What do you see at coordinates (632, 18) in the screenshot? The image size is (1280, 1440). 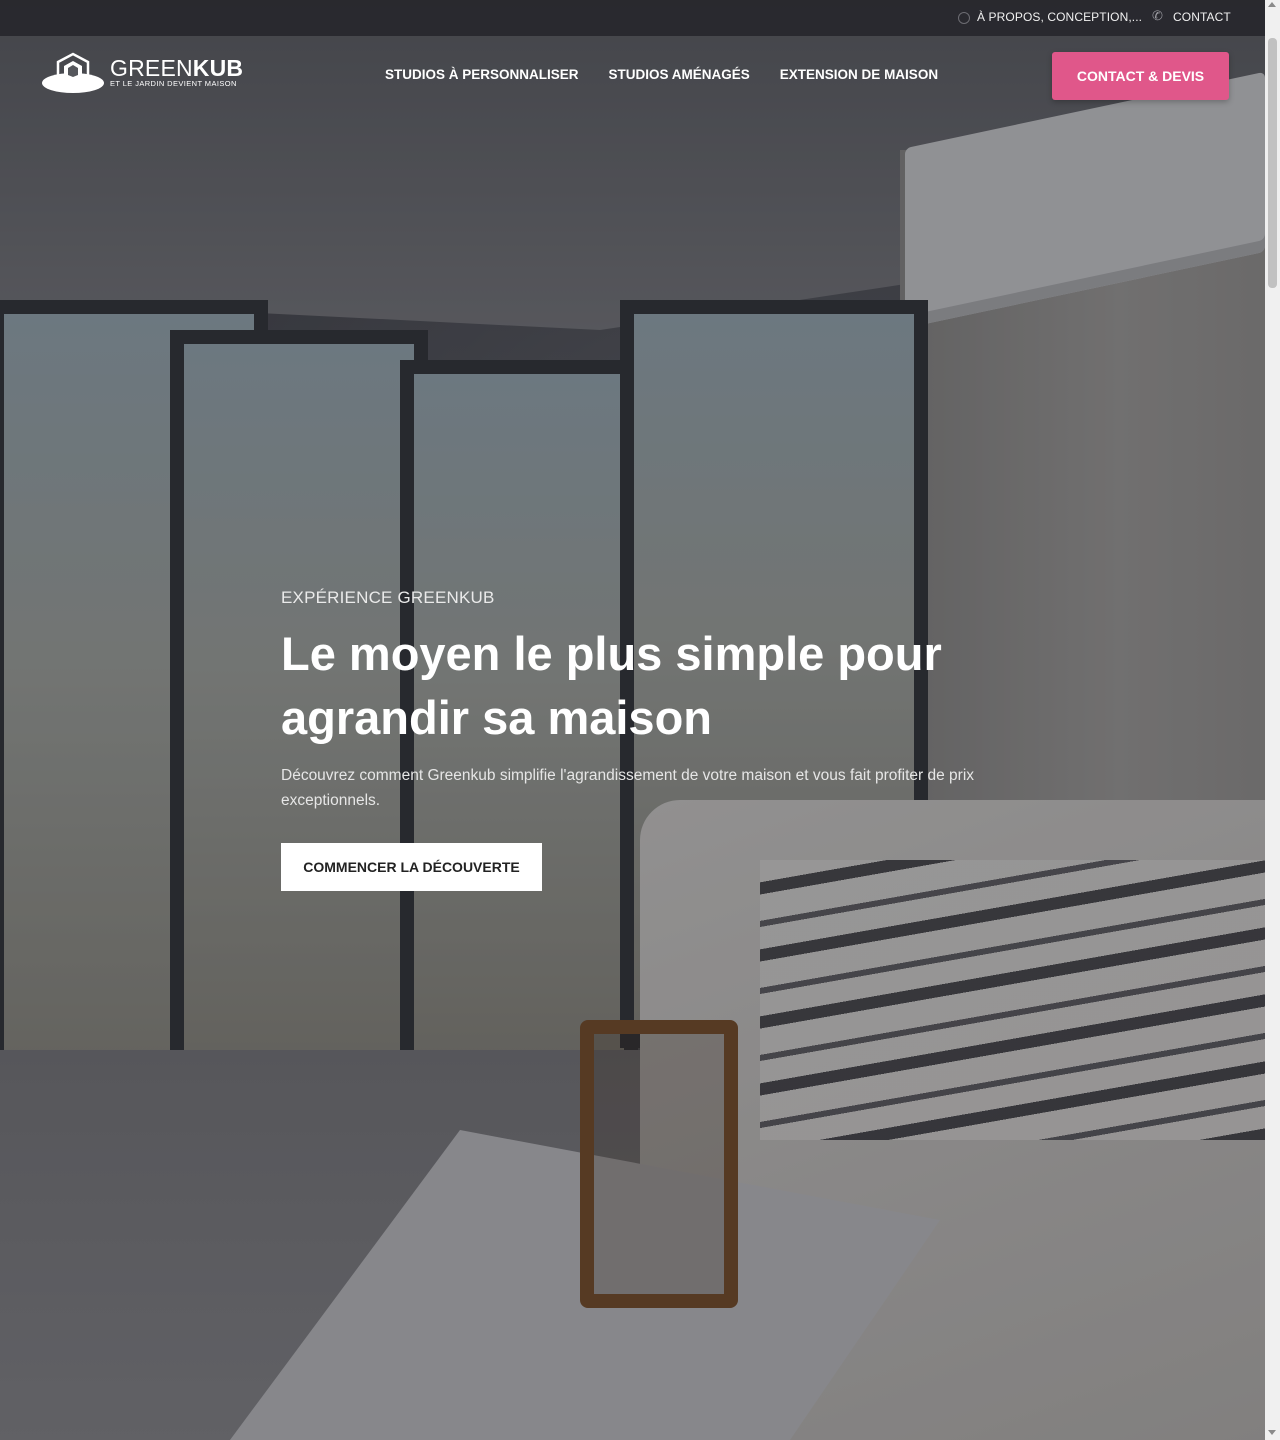 I see `top-bar: À PROPOS, CONCEPTION,... ✆ CONTACT` at bounding box center [632, 18].